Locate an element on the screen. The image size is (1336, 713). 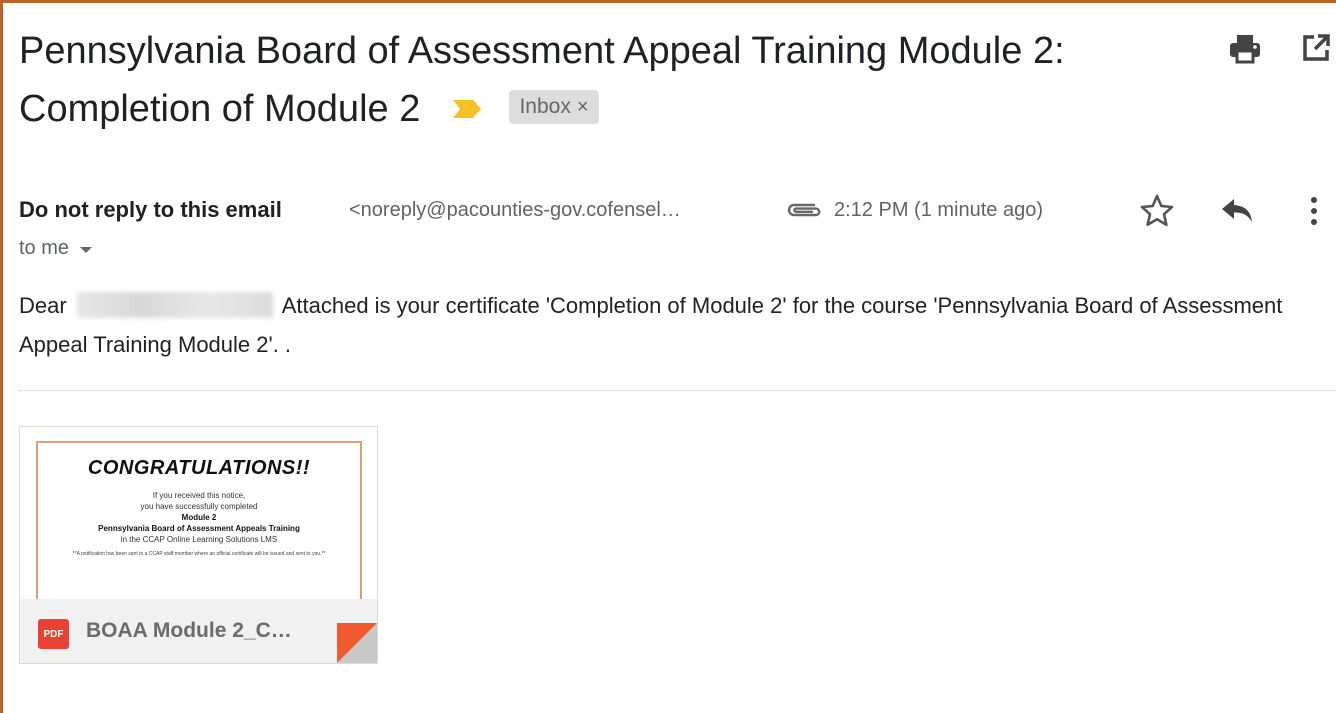
greeting-text: Dear is located at coordinates (43, 305).